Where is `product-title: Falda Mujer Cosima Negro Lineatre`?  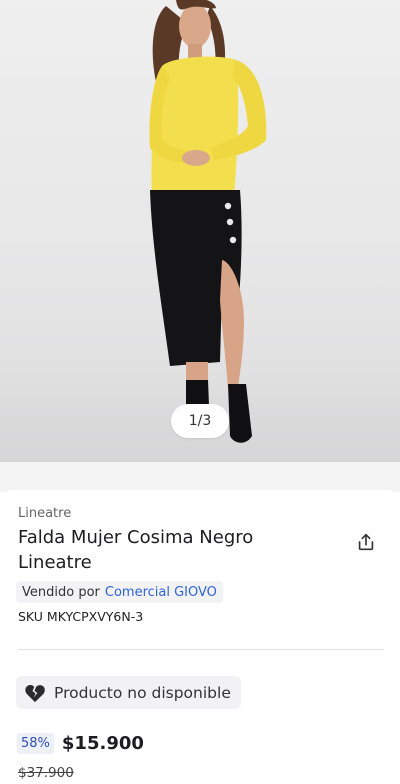
product-title: Falda Mujer Cosima Negro Lineatre is located at coordinates (136, 550).